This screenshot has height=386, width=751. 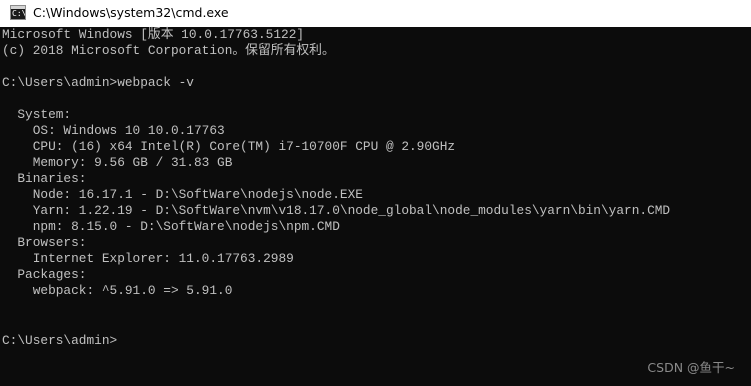 What do you see at coordinates (691, 367) in the screenshot?
I see `csdn-watermark: CSDN @鱼干~` at bounding box center [691, 367].